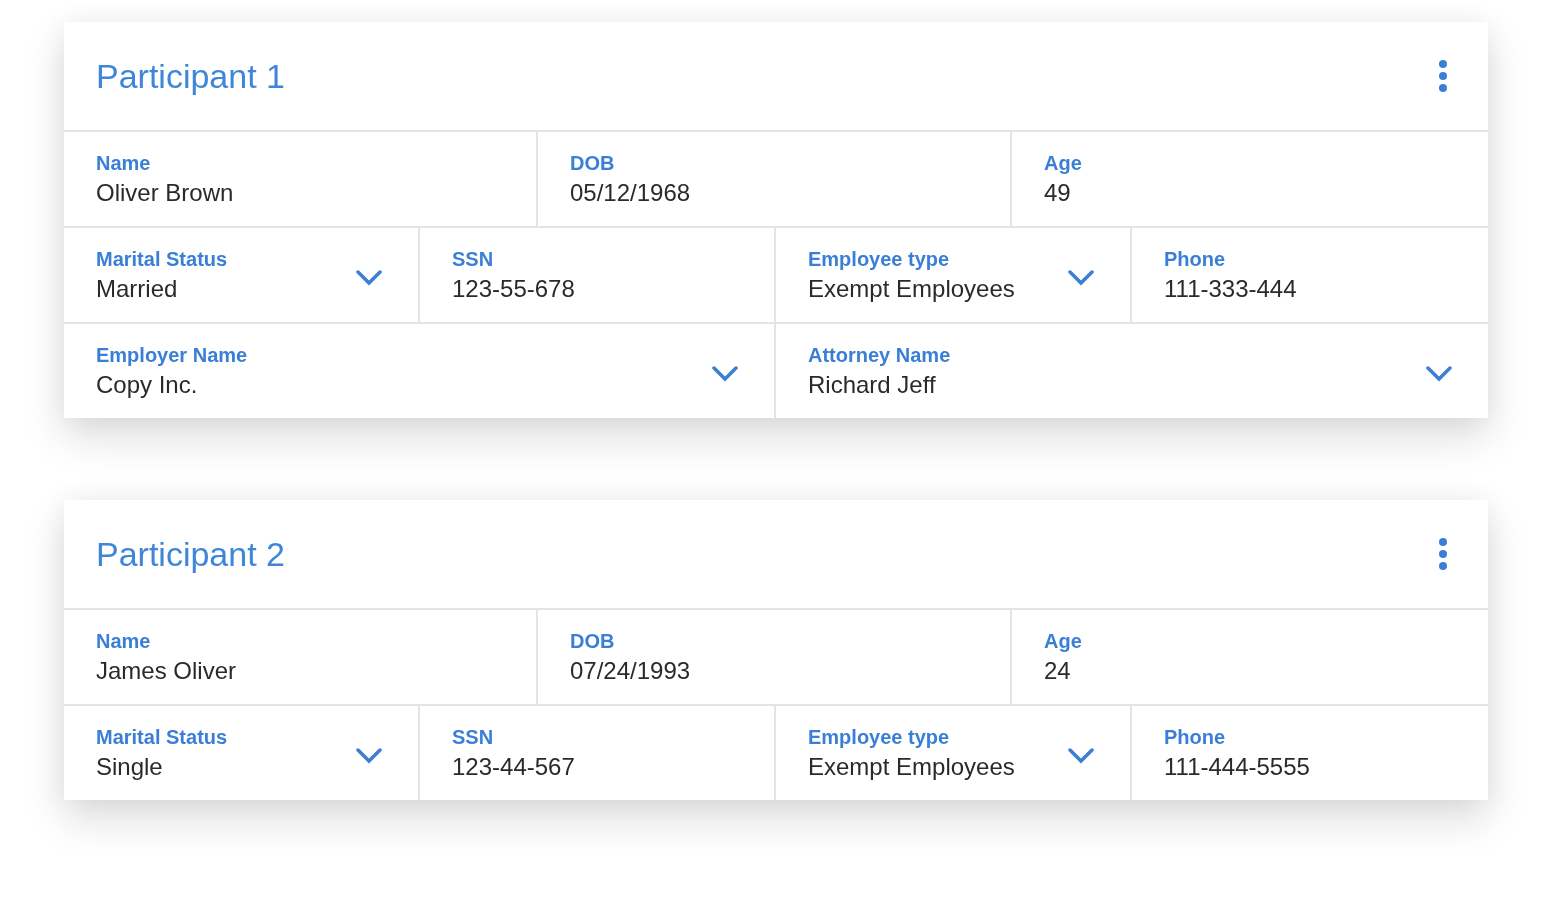 The height and width of the screenshot is (912, 1552). I want to click on field-value: Richard Jeff, so click(872, 385).